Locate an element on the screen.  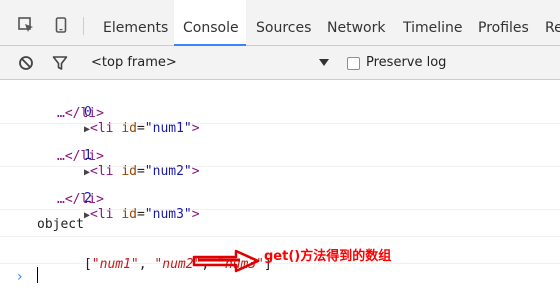
tab-profiles: Profiles is located at coordinates (504, 23).